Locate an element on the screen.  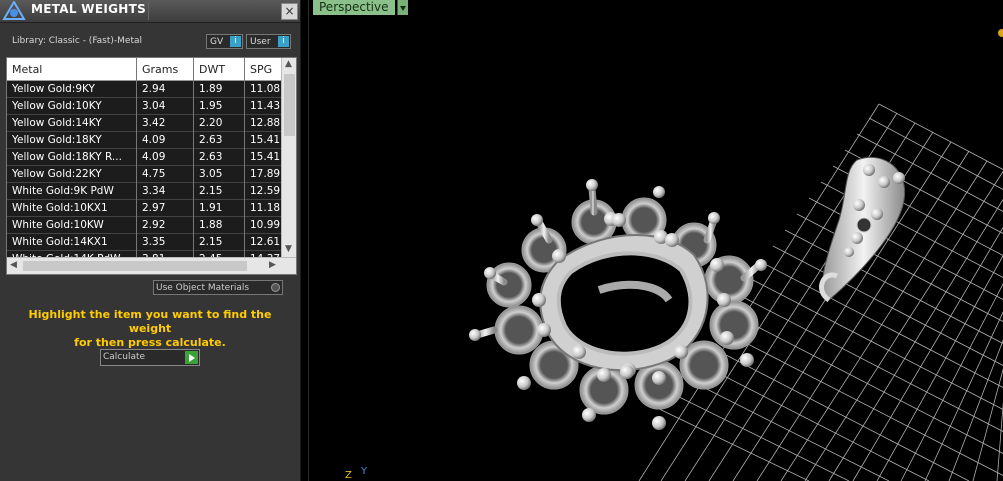
table-row: Yellow Gold:14KY 3.42 2.20 12.88 is located at coordinates (144, 123).